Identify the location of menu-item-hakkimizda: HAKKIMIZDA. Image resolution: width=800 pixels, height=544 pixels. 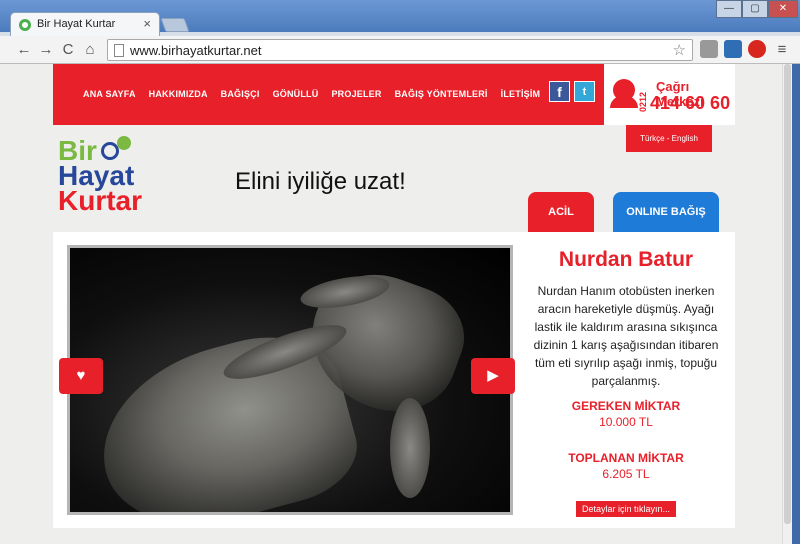
(178, 94).